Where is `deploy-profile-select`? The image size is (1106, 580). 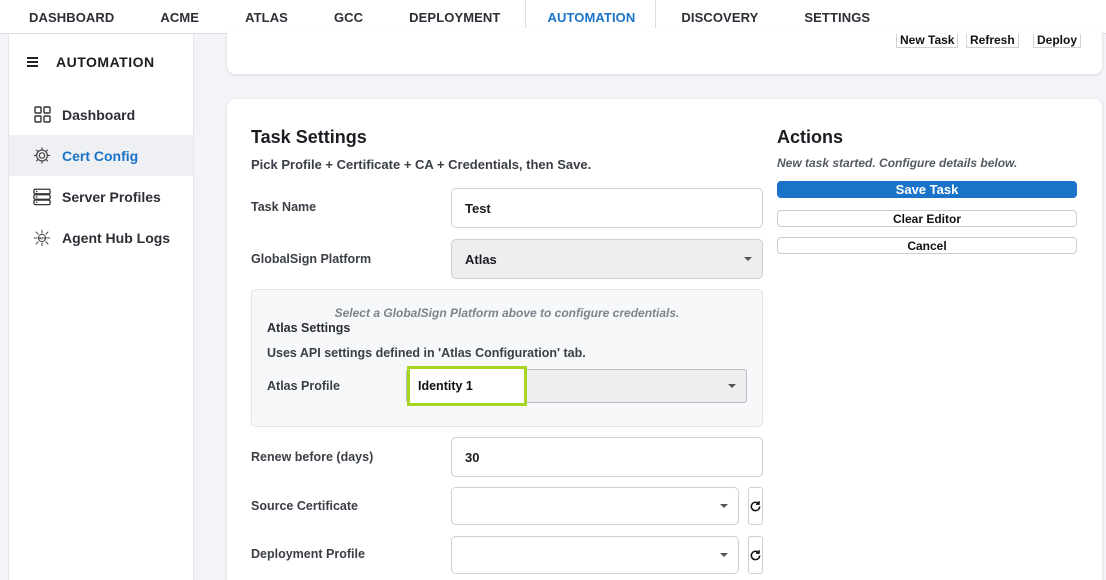 deploy-profile-select is located at coordinates (595, 555).